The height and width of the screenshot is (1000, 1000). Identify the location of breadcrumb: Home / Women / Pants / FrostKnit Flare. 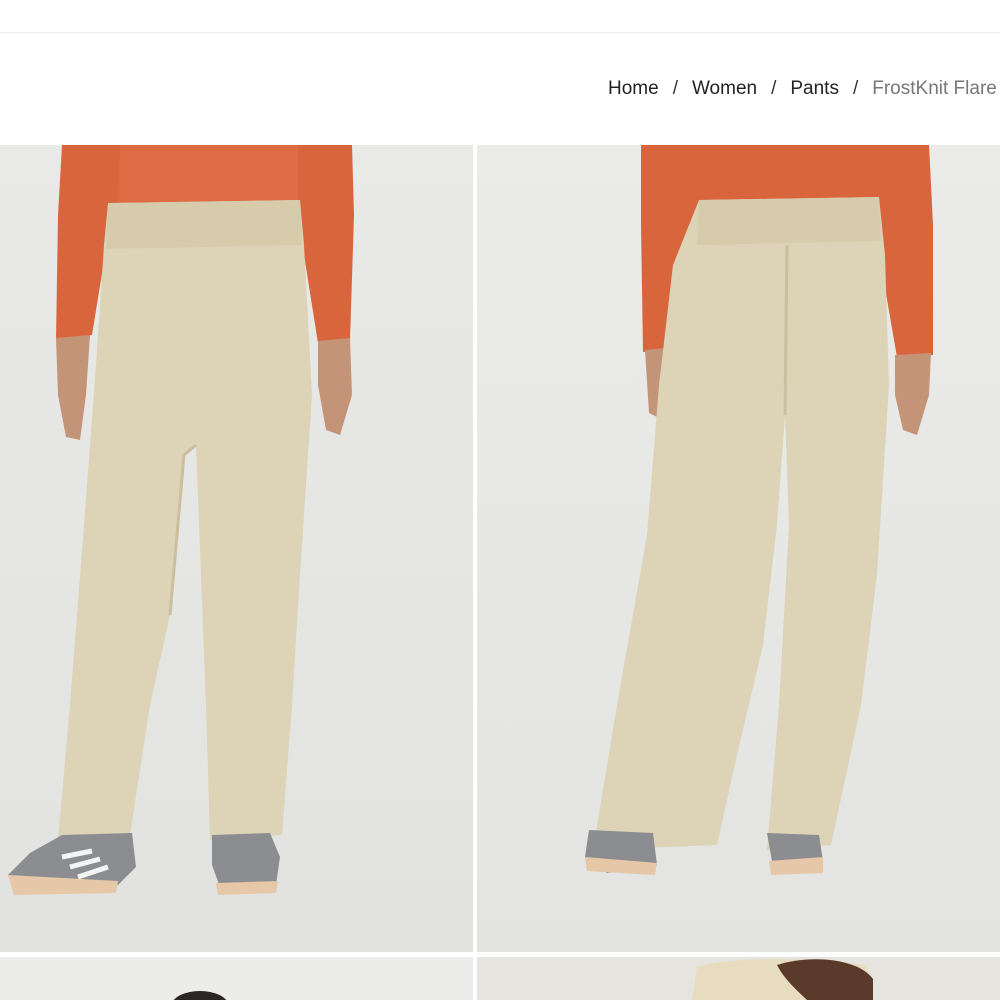
(804, 90).